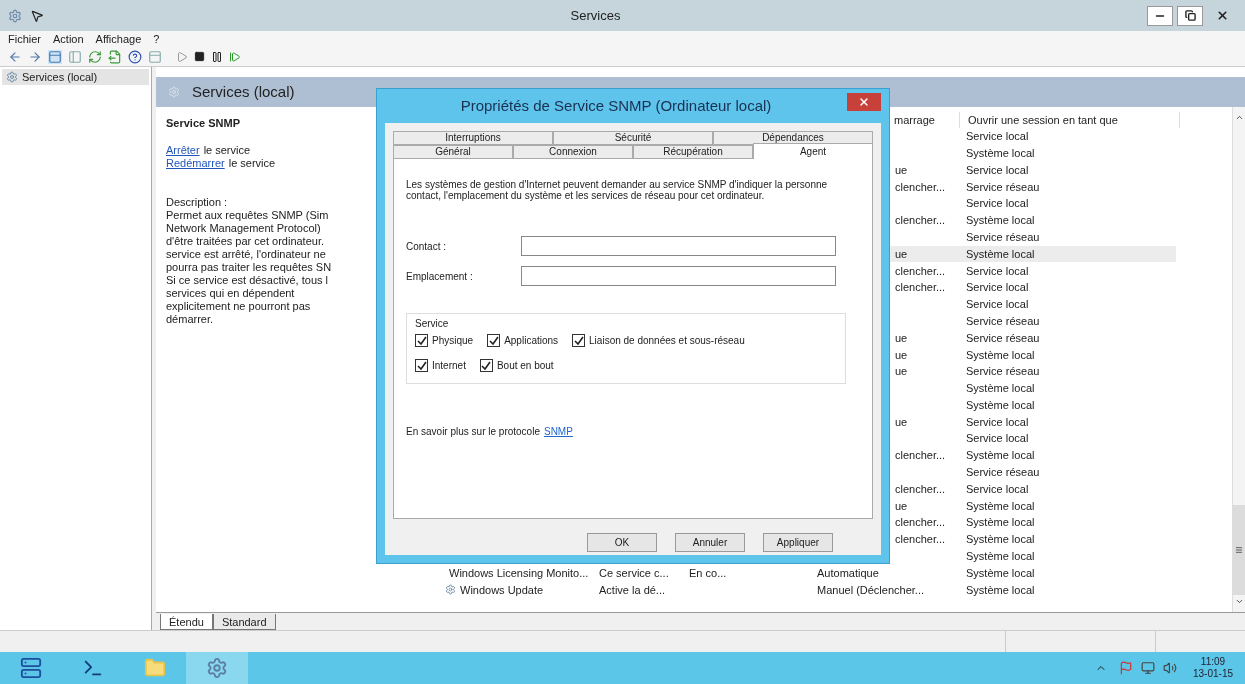 The width and height of the screenshot is (1245, 684). Describe the element at coordinates (186, 622) in the screenshot. I see `view-tab: Étendu` at that location.